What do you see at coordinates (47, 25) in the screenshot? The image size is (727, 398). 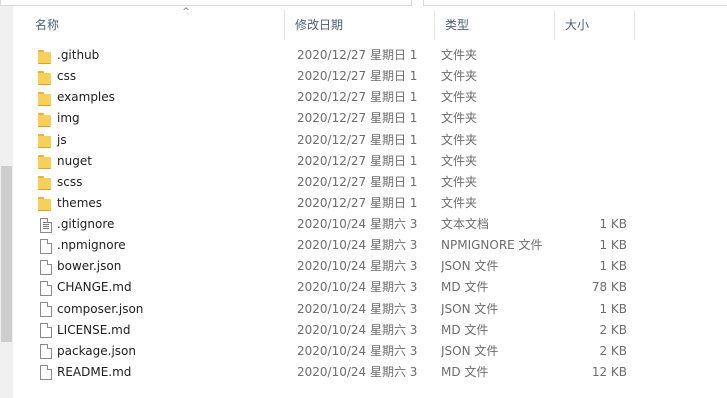 I see `column-name-label: 名称` at bounding box center [47, 25].